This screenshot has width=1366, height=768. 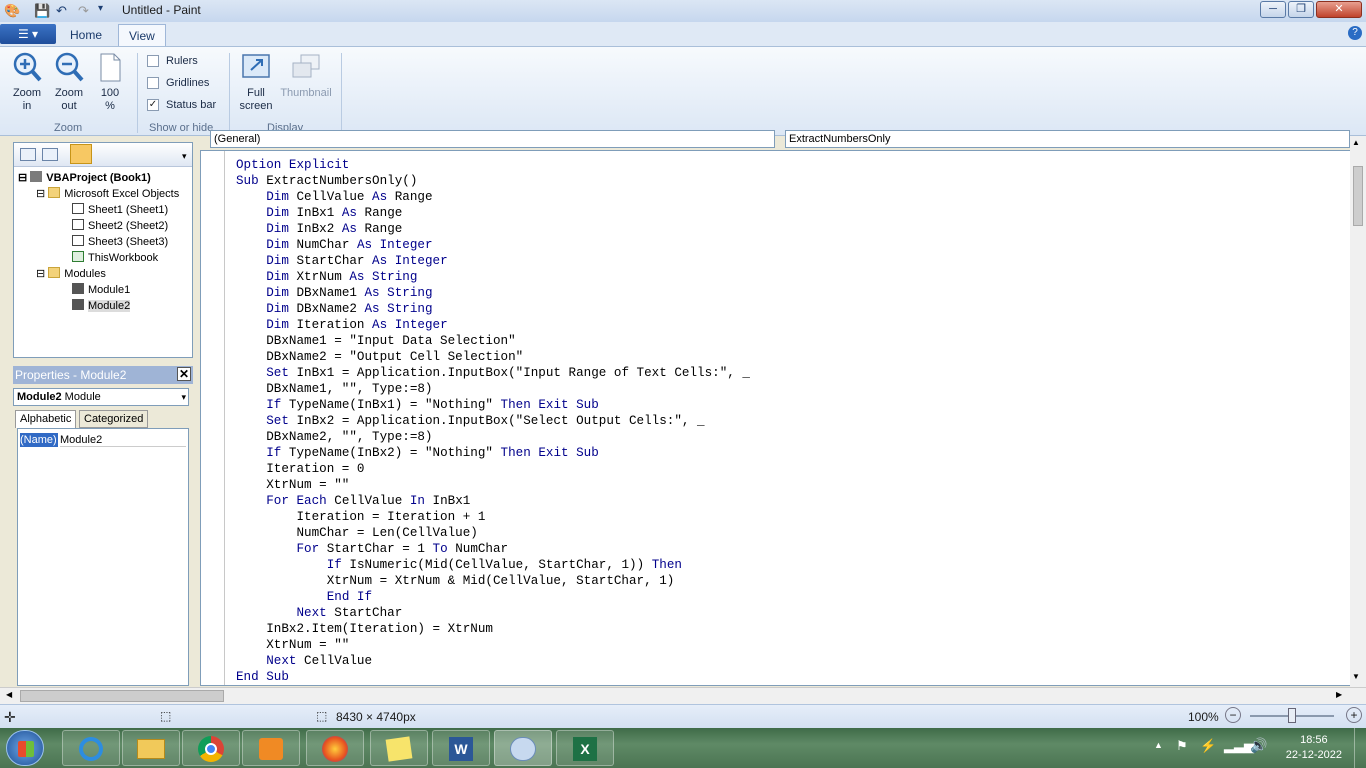 What do you see at coordinates (493, 229) in the screenshot?
I see `code-line: Dim InBx2 As Range` at bounding box center [493, 229].